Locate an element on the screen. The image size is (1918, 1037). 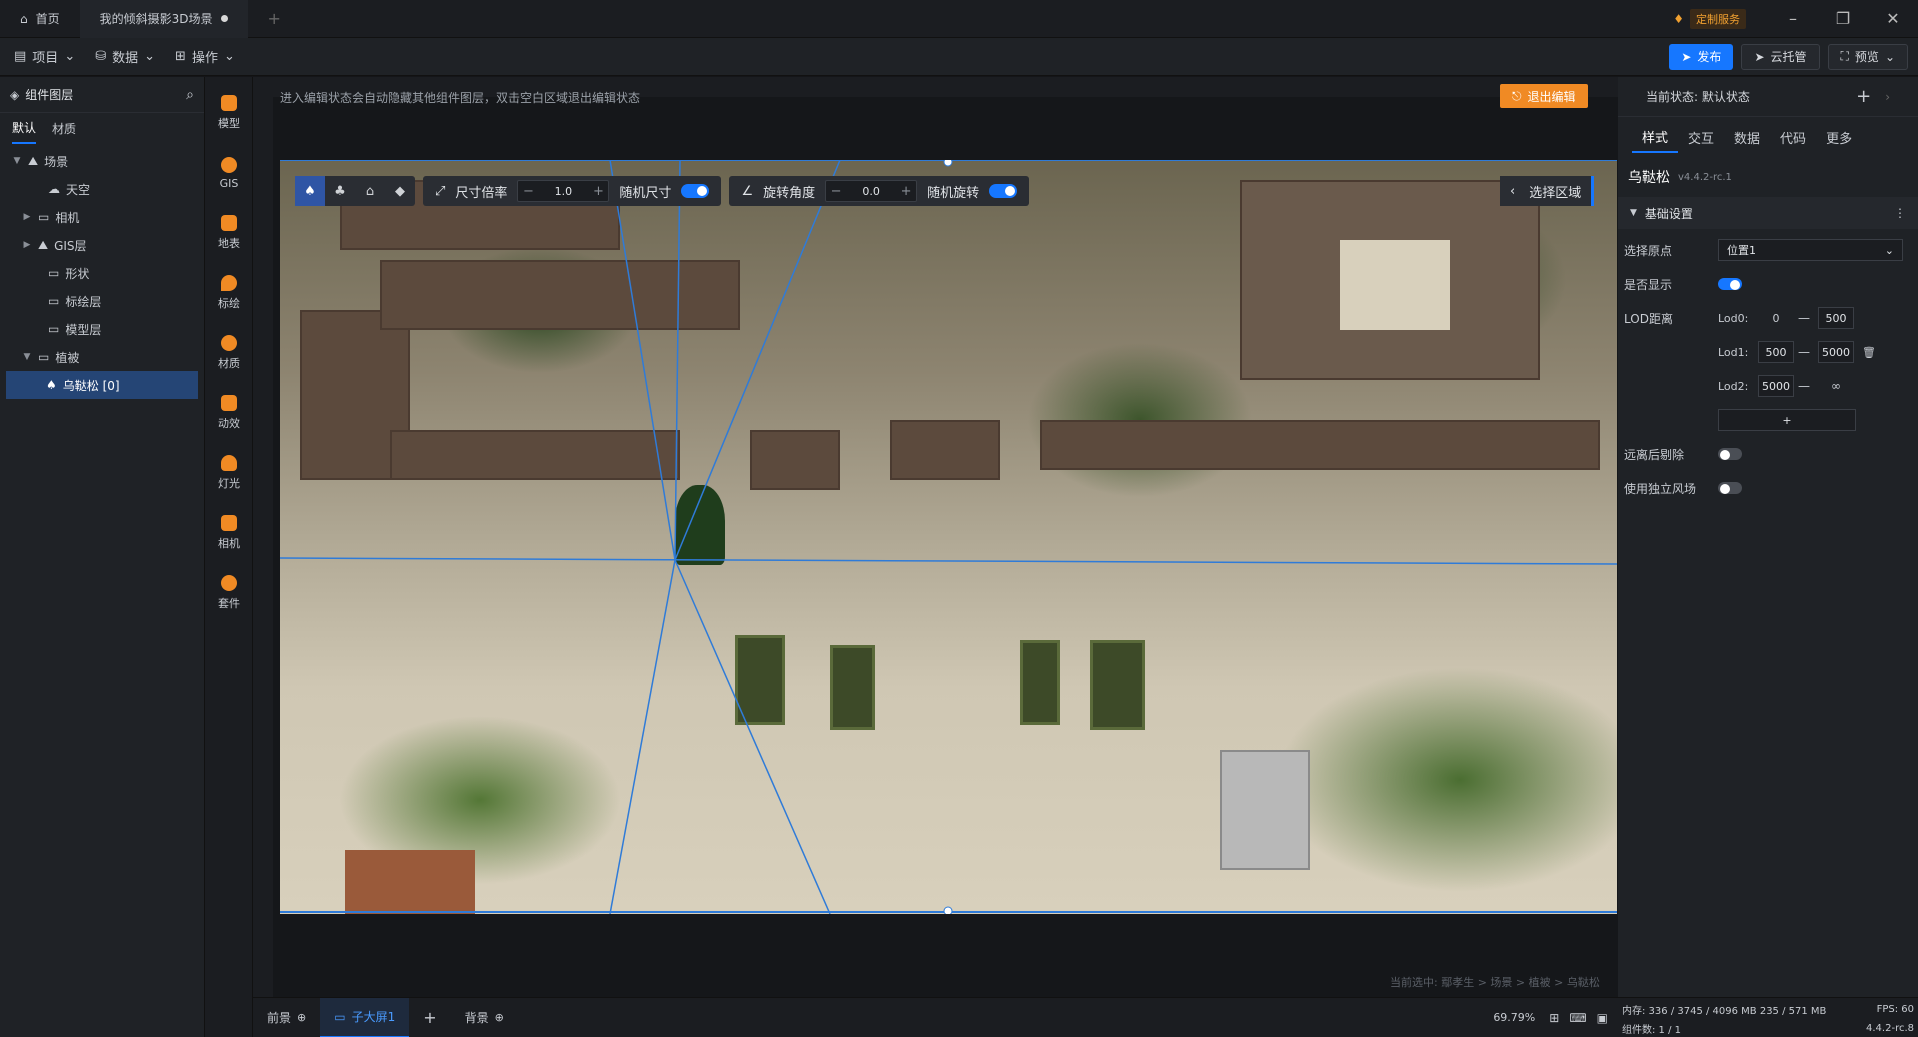
rail-model: 模型 is located at coordinates (229, 113).